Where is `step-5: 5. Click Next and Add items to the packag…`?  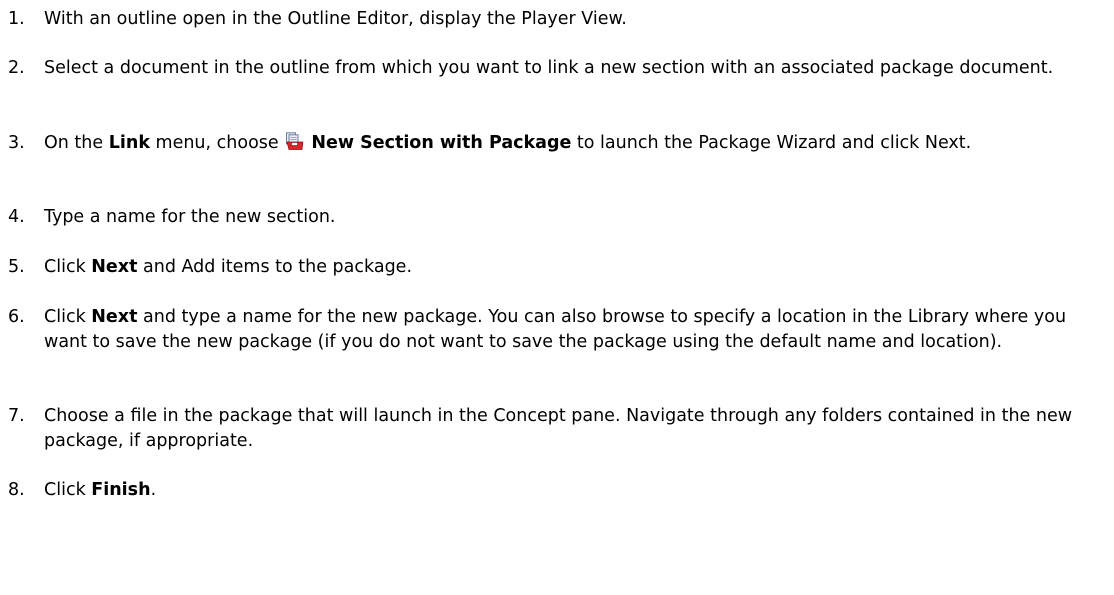
step-5: 5. Click Next and Add items to the packag… is located at coordinates (557, 267).